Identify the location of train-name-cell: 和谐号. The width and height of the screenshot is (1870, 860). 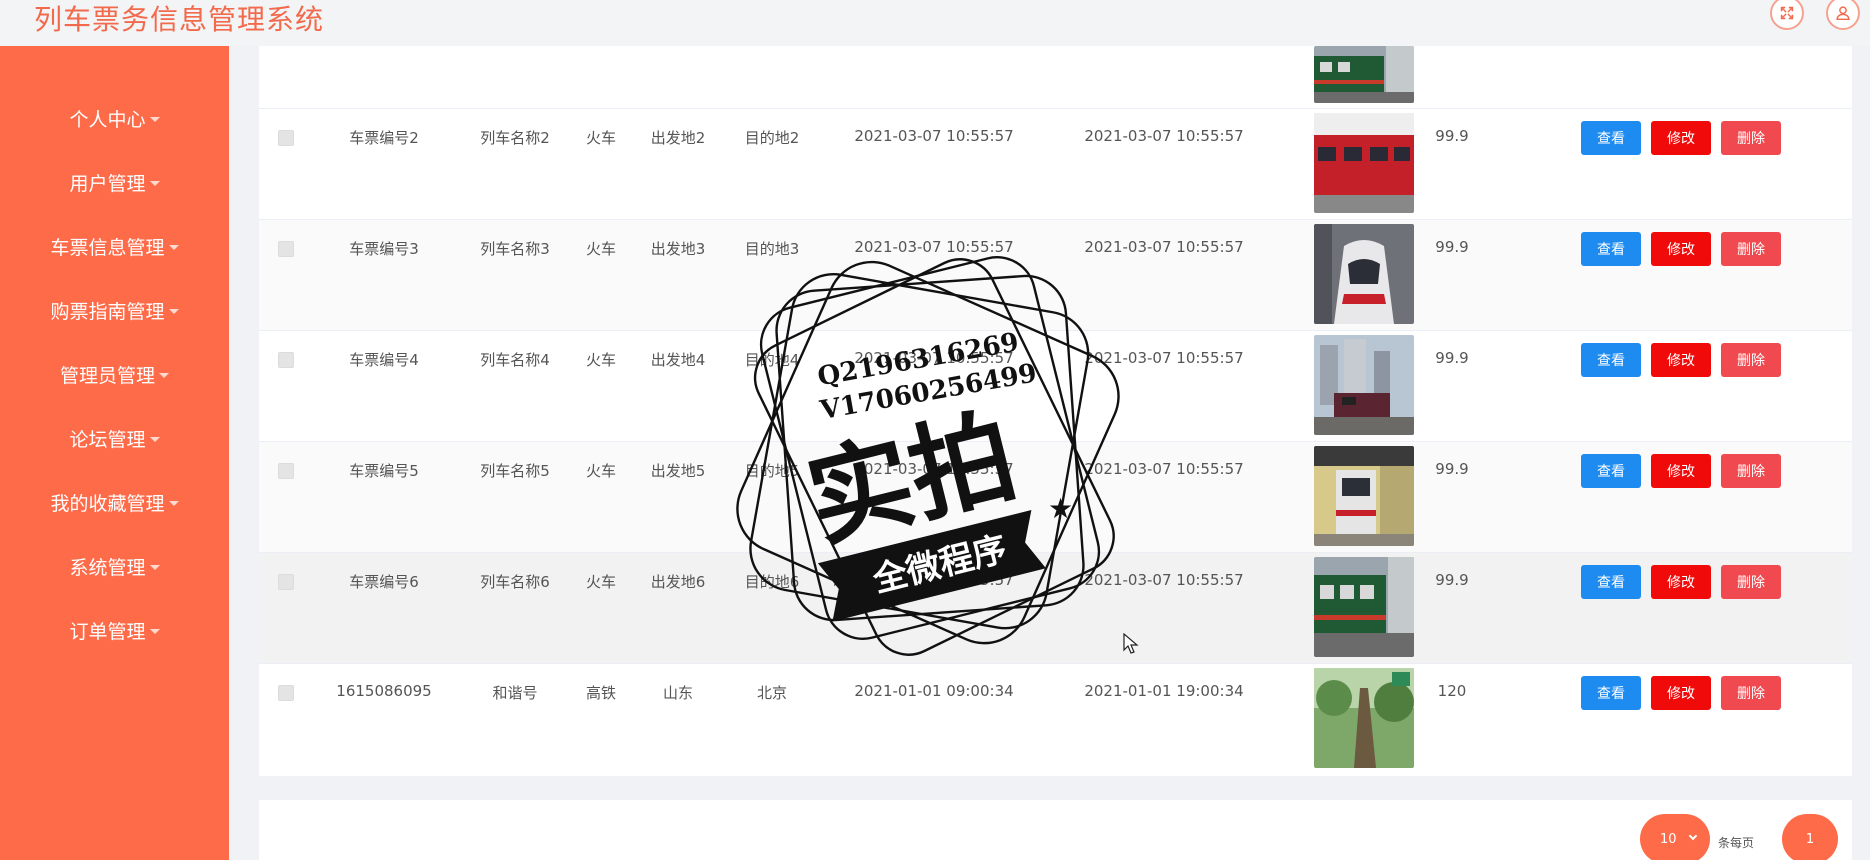
(515, 693).